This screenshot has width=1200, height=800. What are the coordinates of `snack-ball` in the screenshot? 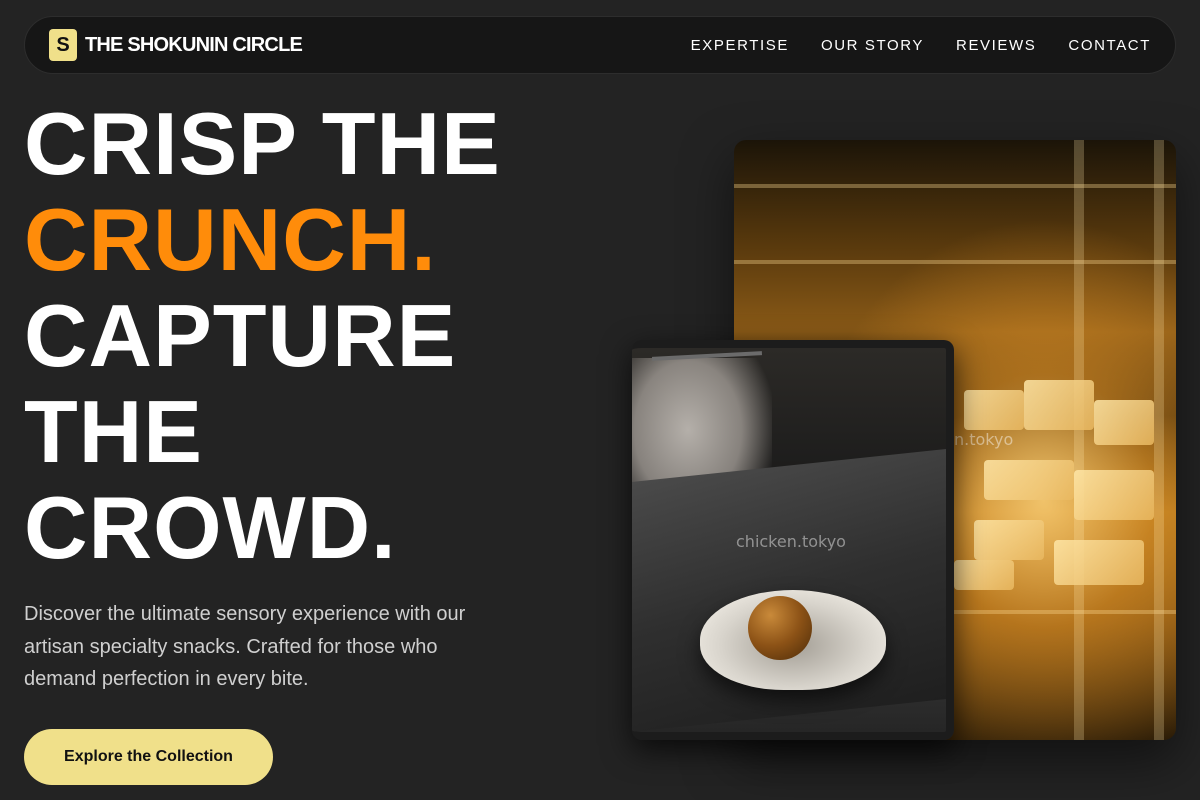 It's located at (780, 628).